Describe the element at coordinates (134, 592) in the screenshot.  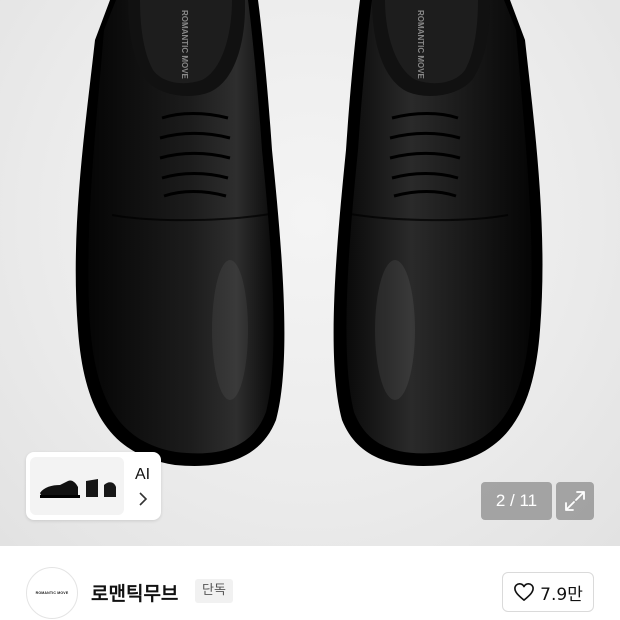
I see `brand-name: 로맨틱무브` at that location.